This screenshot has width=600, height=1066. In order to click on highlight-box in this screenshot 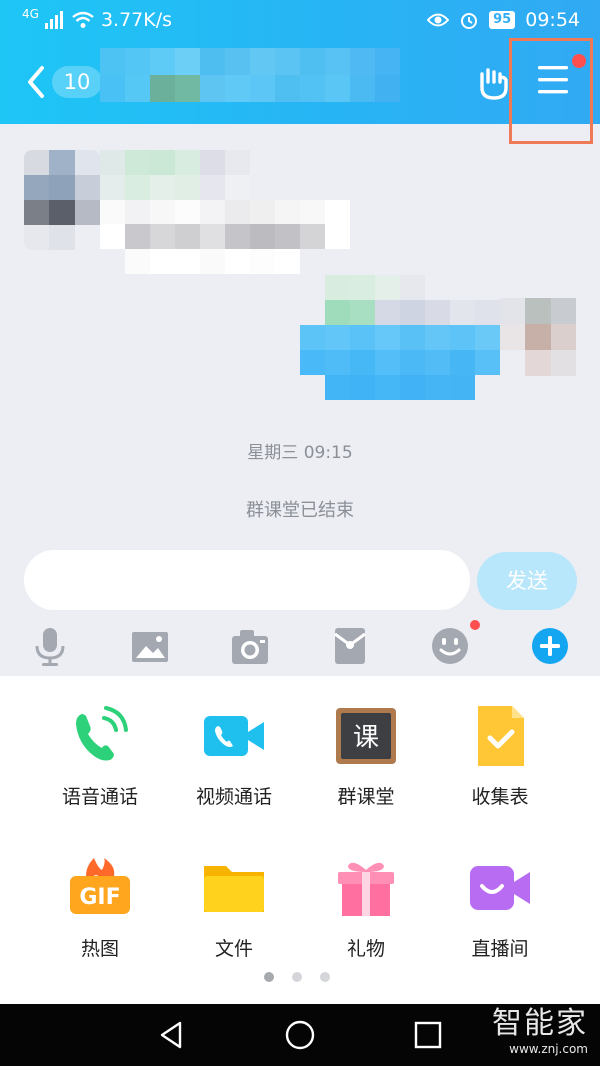, I will do `click(551, 91)`.